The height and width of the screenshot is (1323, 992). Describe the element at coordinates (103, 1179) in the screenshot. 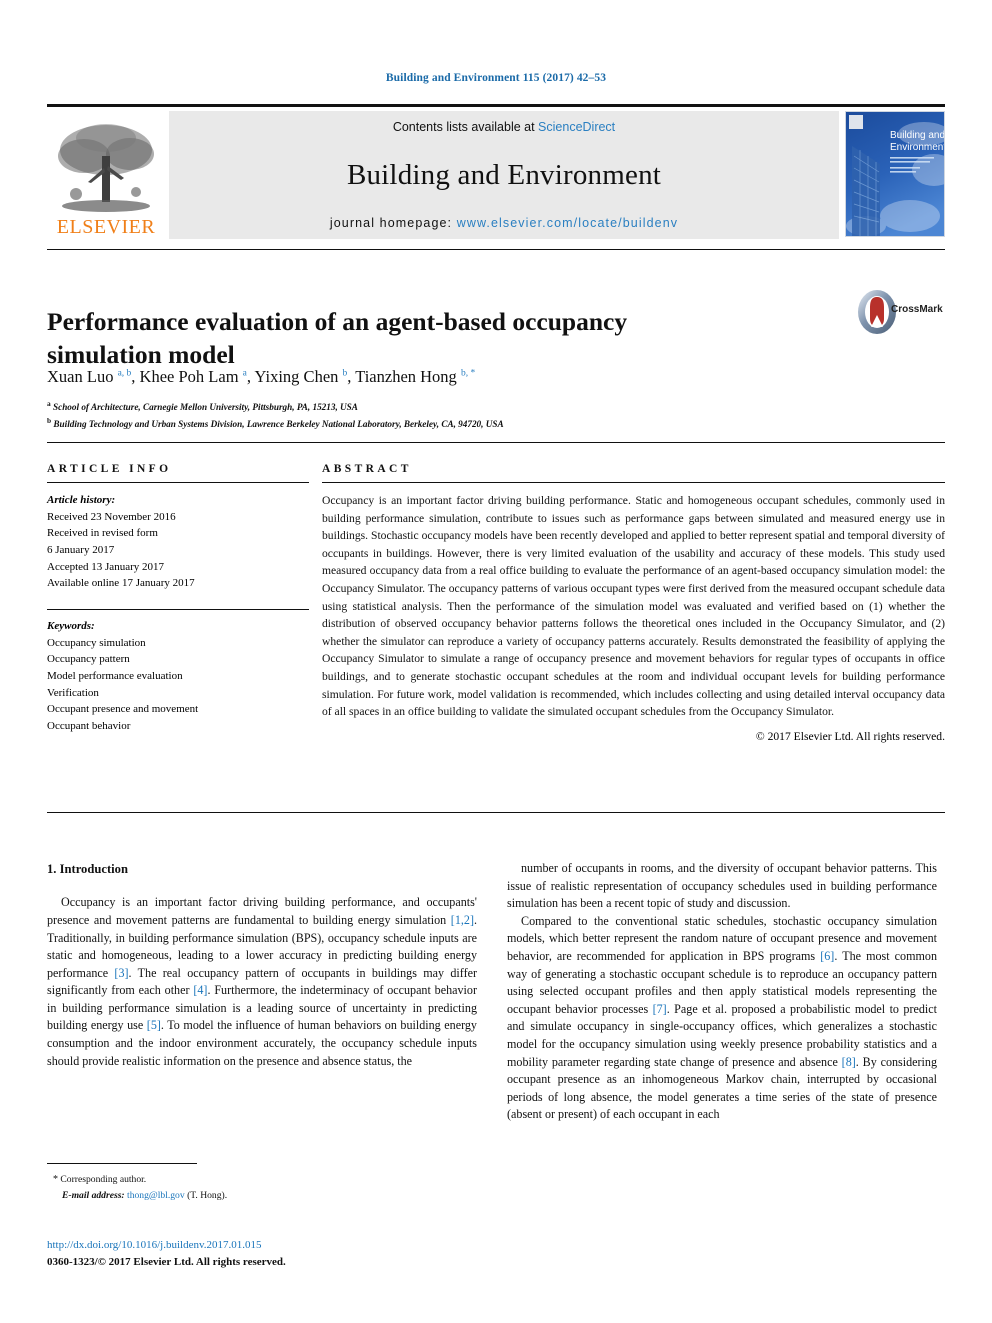

I see `corresponding-label: Corresponding author.` at that location.